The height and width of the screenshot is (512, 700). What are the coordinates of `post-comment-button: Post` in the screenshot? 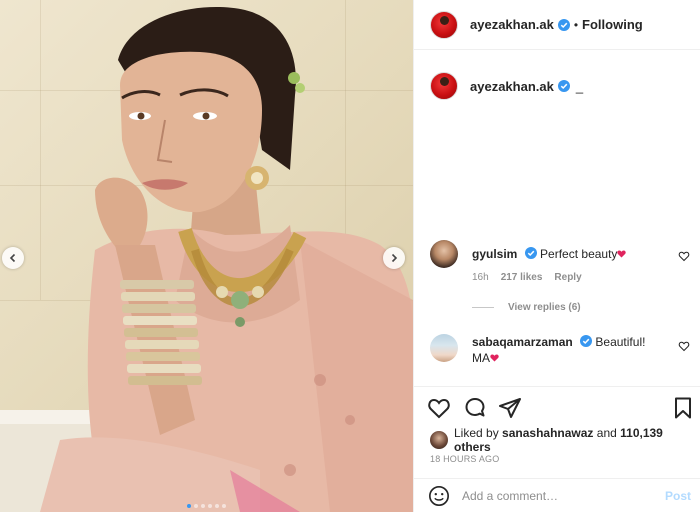 It's located at (678, 496).